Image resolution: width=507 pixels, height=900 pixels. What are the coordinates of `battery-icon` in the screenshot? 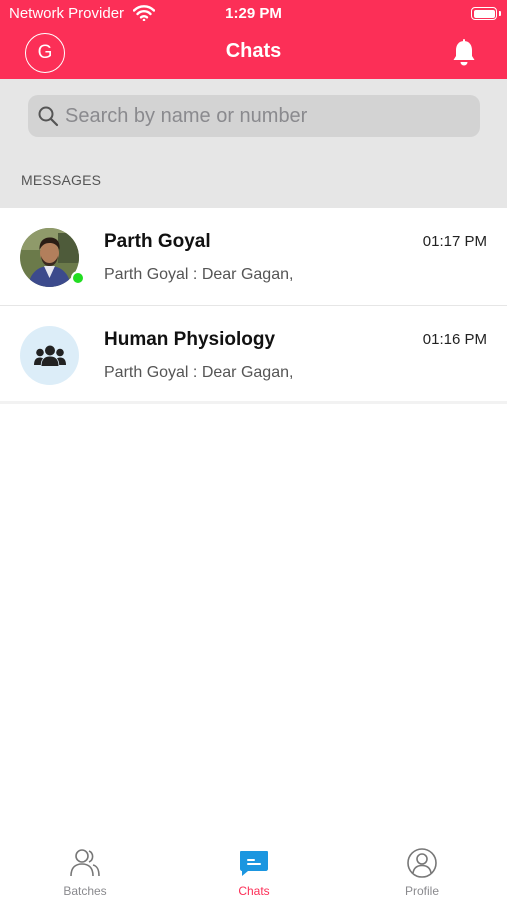 It's located at (486, 13).